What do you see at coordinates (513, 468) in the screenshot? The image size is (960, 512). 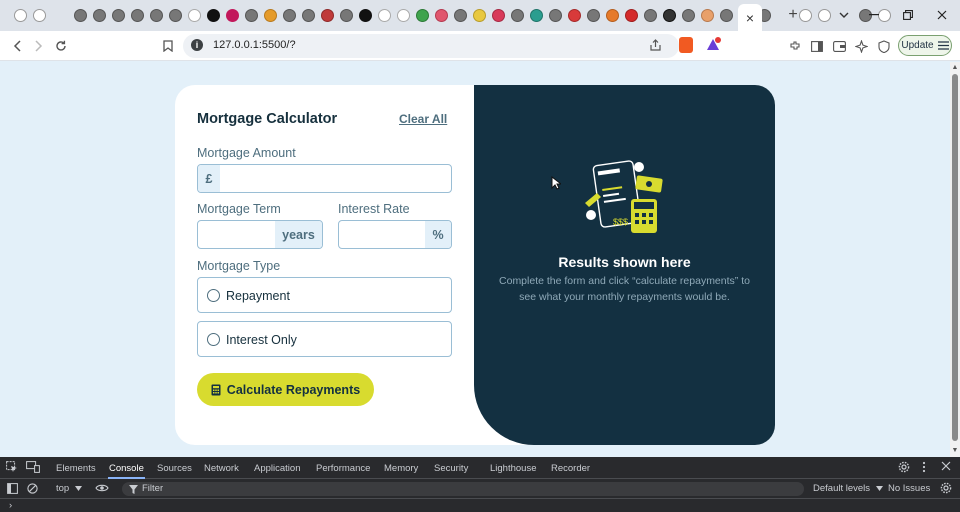 I see `devtools-tab: Lighthouse` at bounding box center [513, 468].